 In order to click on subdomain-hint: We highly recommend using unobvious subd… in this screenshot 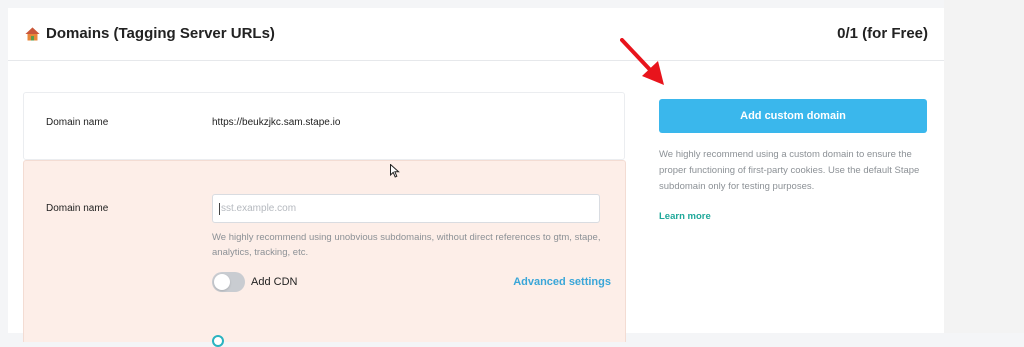, I will do `click(406, 245)`.